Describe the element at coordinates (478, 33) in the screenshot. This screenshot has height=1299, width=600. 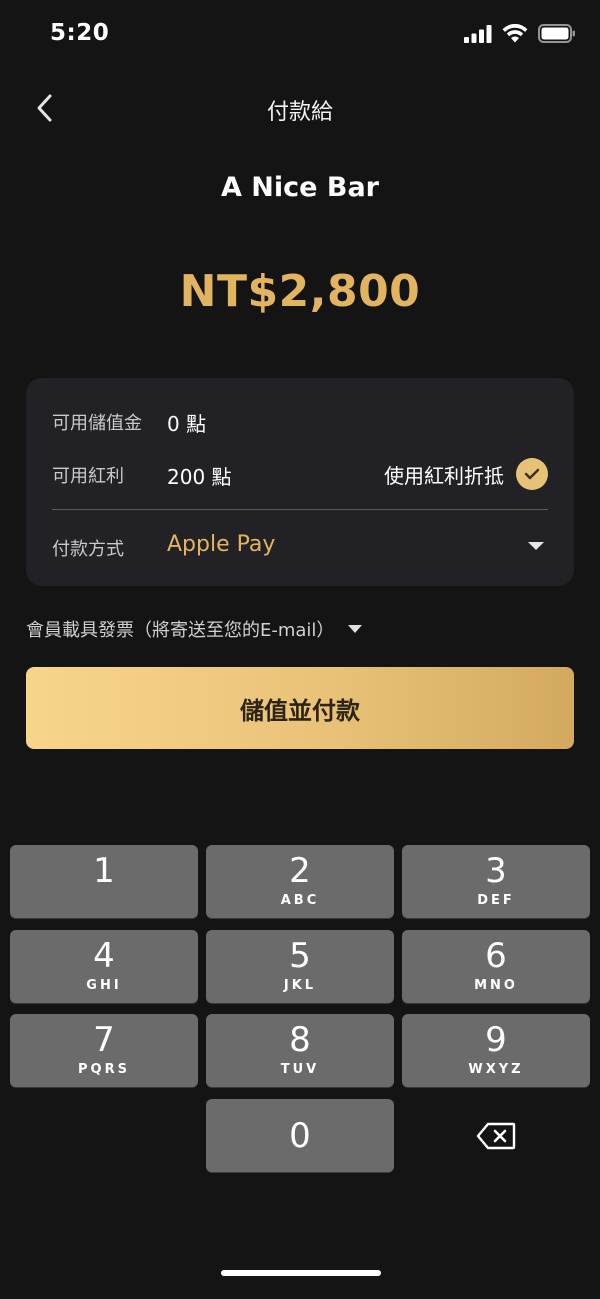
I see `cellular-signal-icon` at that location.